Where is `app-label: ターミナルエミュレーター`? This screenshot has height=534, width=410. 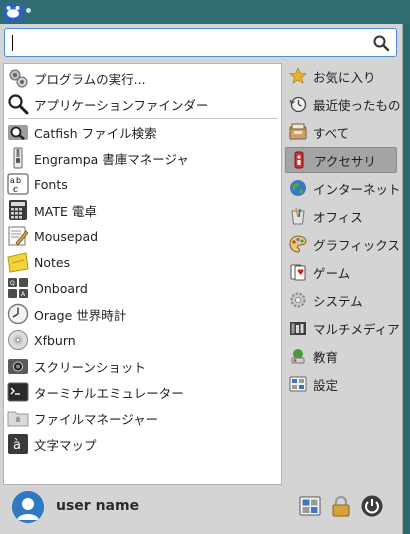
app-label: ターミナルエミュレーター is located at coordinates (109, 393).